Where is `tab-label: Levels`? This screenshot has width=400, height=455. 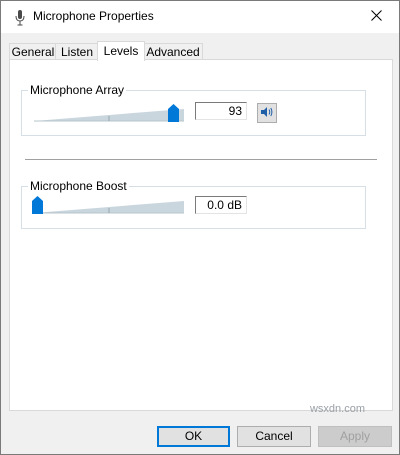
tab-label: Levels is located at coordinates (121, 51).